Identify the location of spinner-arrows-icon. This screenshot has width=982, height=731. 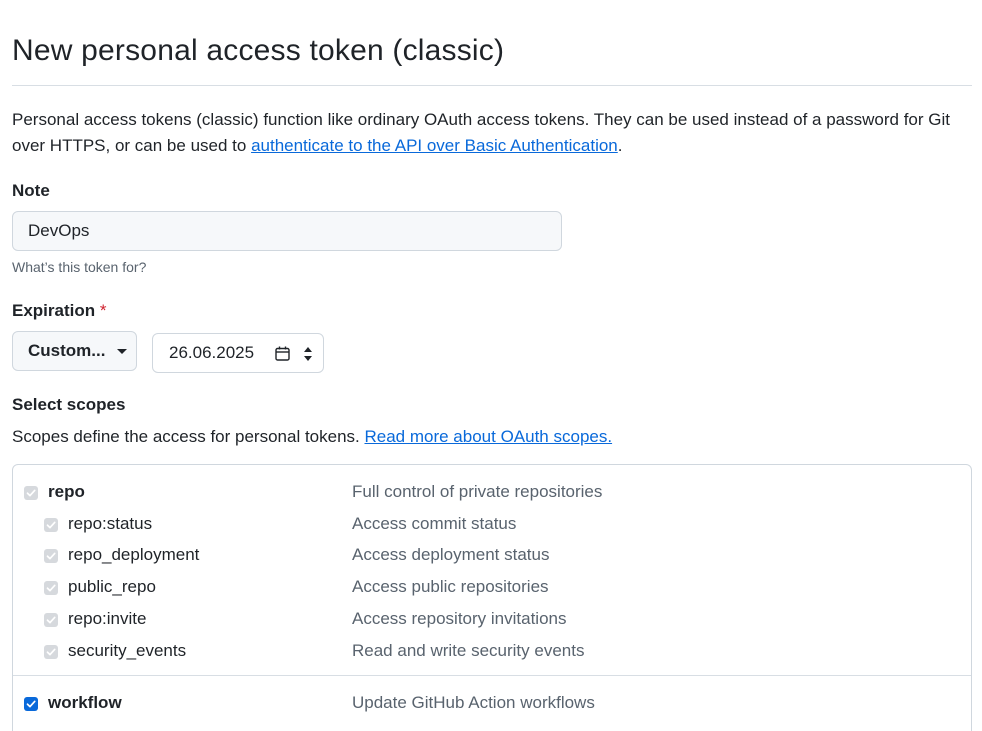
(308, 354).